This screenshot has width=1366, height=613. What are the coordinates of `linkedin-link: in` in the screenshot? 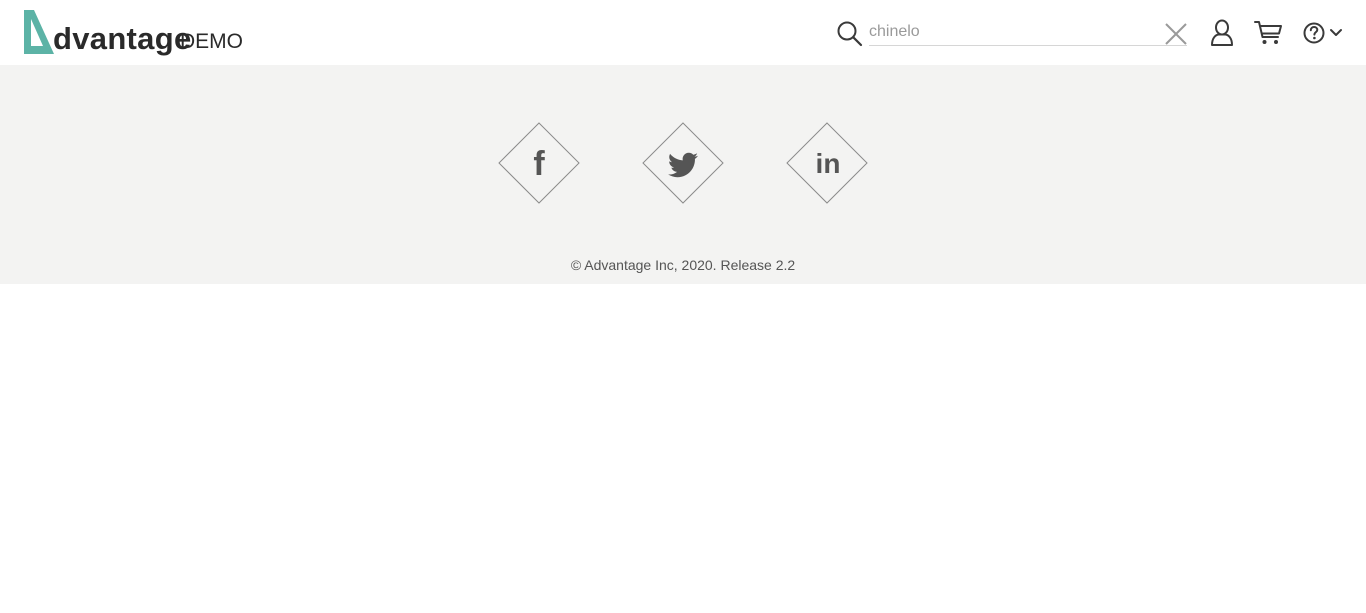 It's located at (827, 163).